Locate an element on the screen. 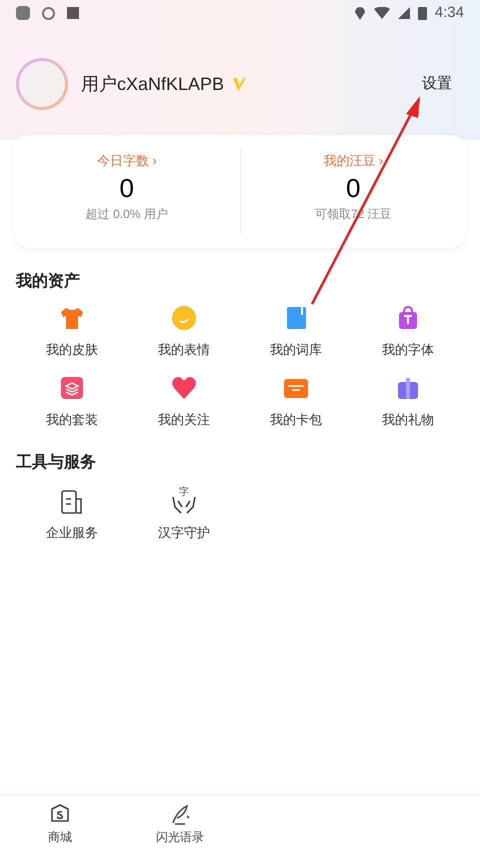 This screenshot has height=853, width=480. nav-tab: 商城 is located at coordinates (60, 824).